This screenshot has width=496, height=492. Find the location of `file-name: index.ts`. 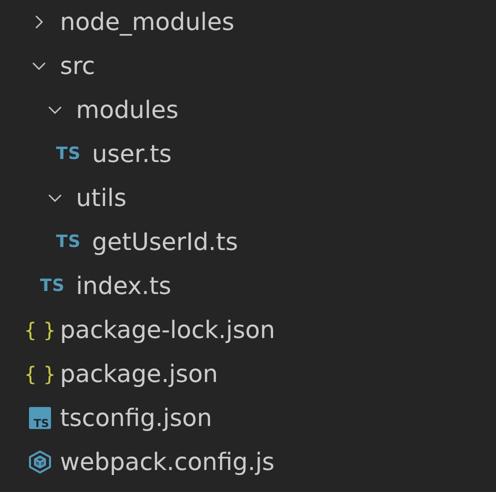

file-name: index.ts is located at coordinates (124, 286).